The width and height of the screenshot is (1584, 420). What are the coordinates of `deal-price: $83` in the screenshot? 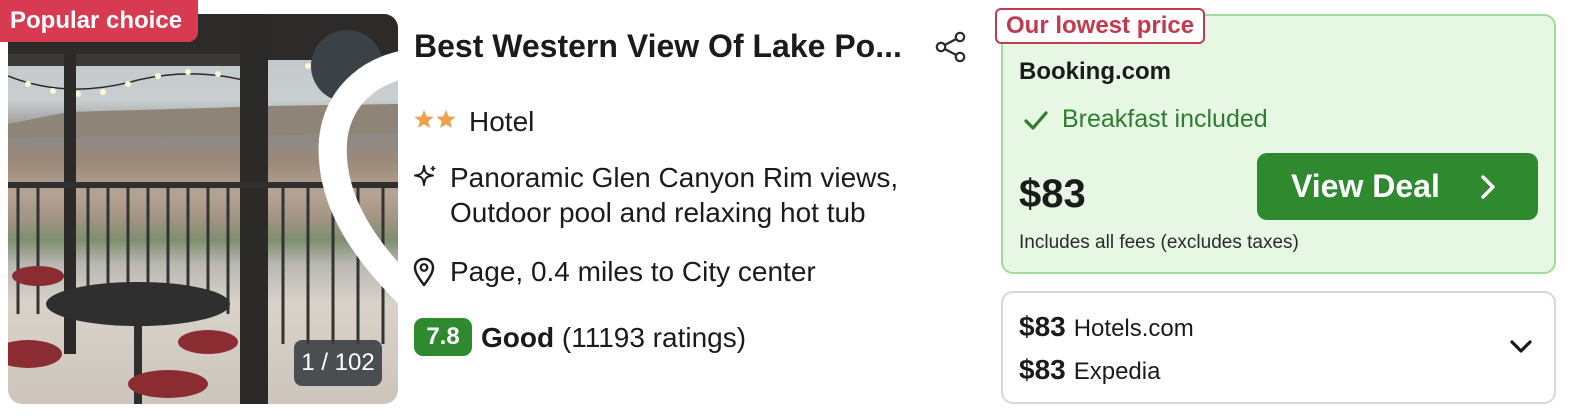 It's located at (1052, 194).